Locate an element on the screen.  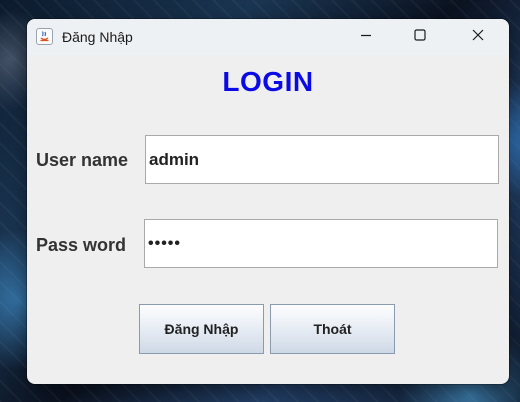
login-heading: LOGIN is located at coordinates (268, 81).